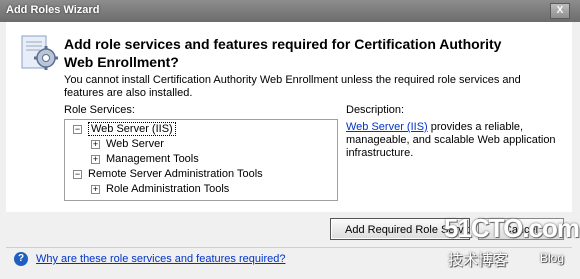  Describe the element at coordinates (290, 11) in the screenshot. I see `title-bar: Add Roles Wizard X` at that location.